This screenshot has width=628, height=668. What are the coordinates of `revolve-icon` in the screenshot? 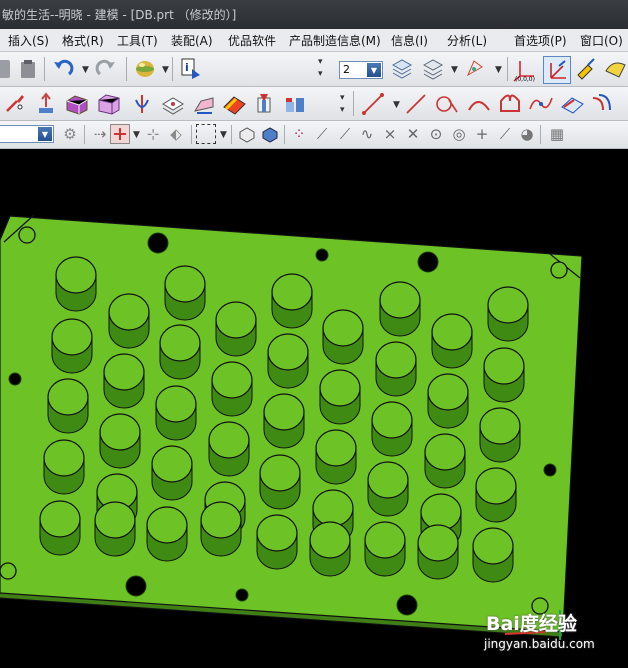 It's located at (142, 104).